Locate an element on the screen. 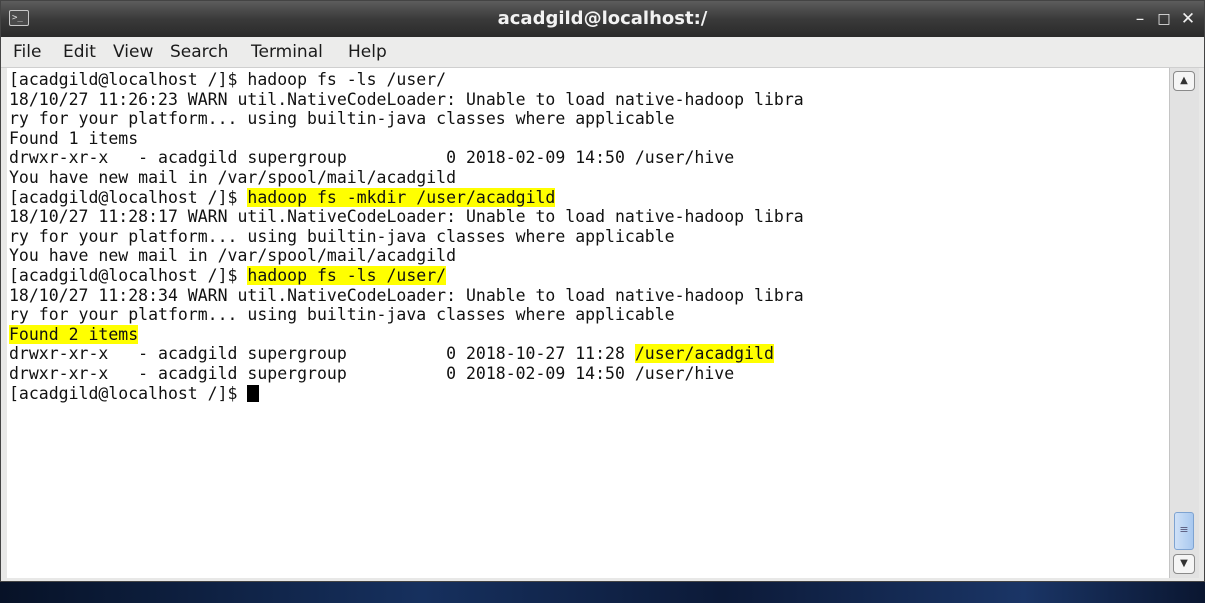  terminal-line: Found 1 items is located at coordinates (589, 139).